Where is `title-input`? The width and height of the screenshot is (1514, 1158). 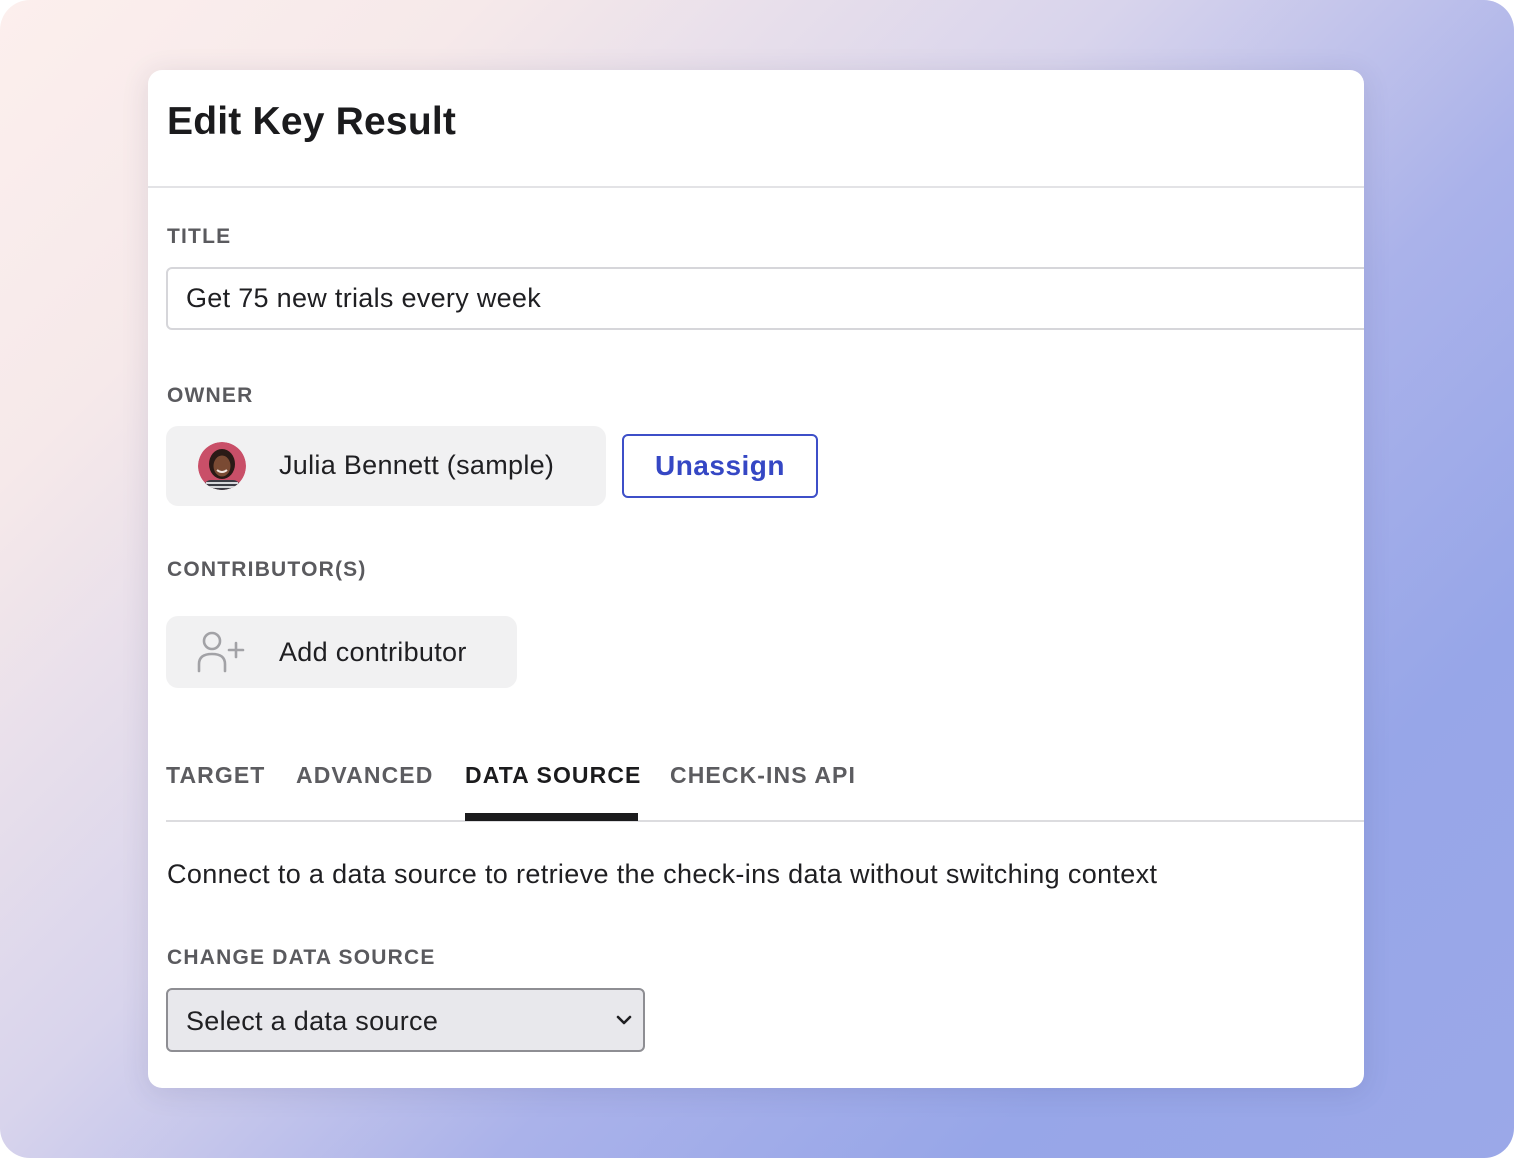 title-input is located at coordinates (765, 298).